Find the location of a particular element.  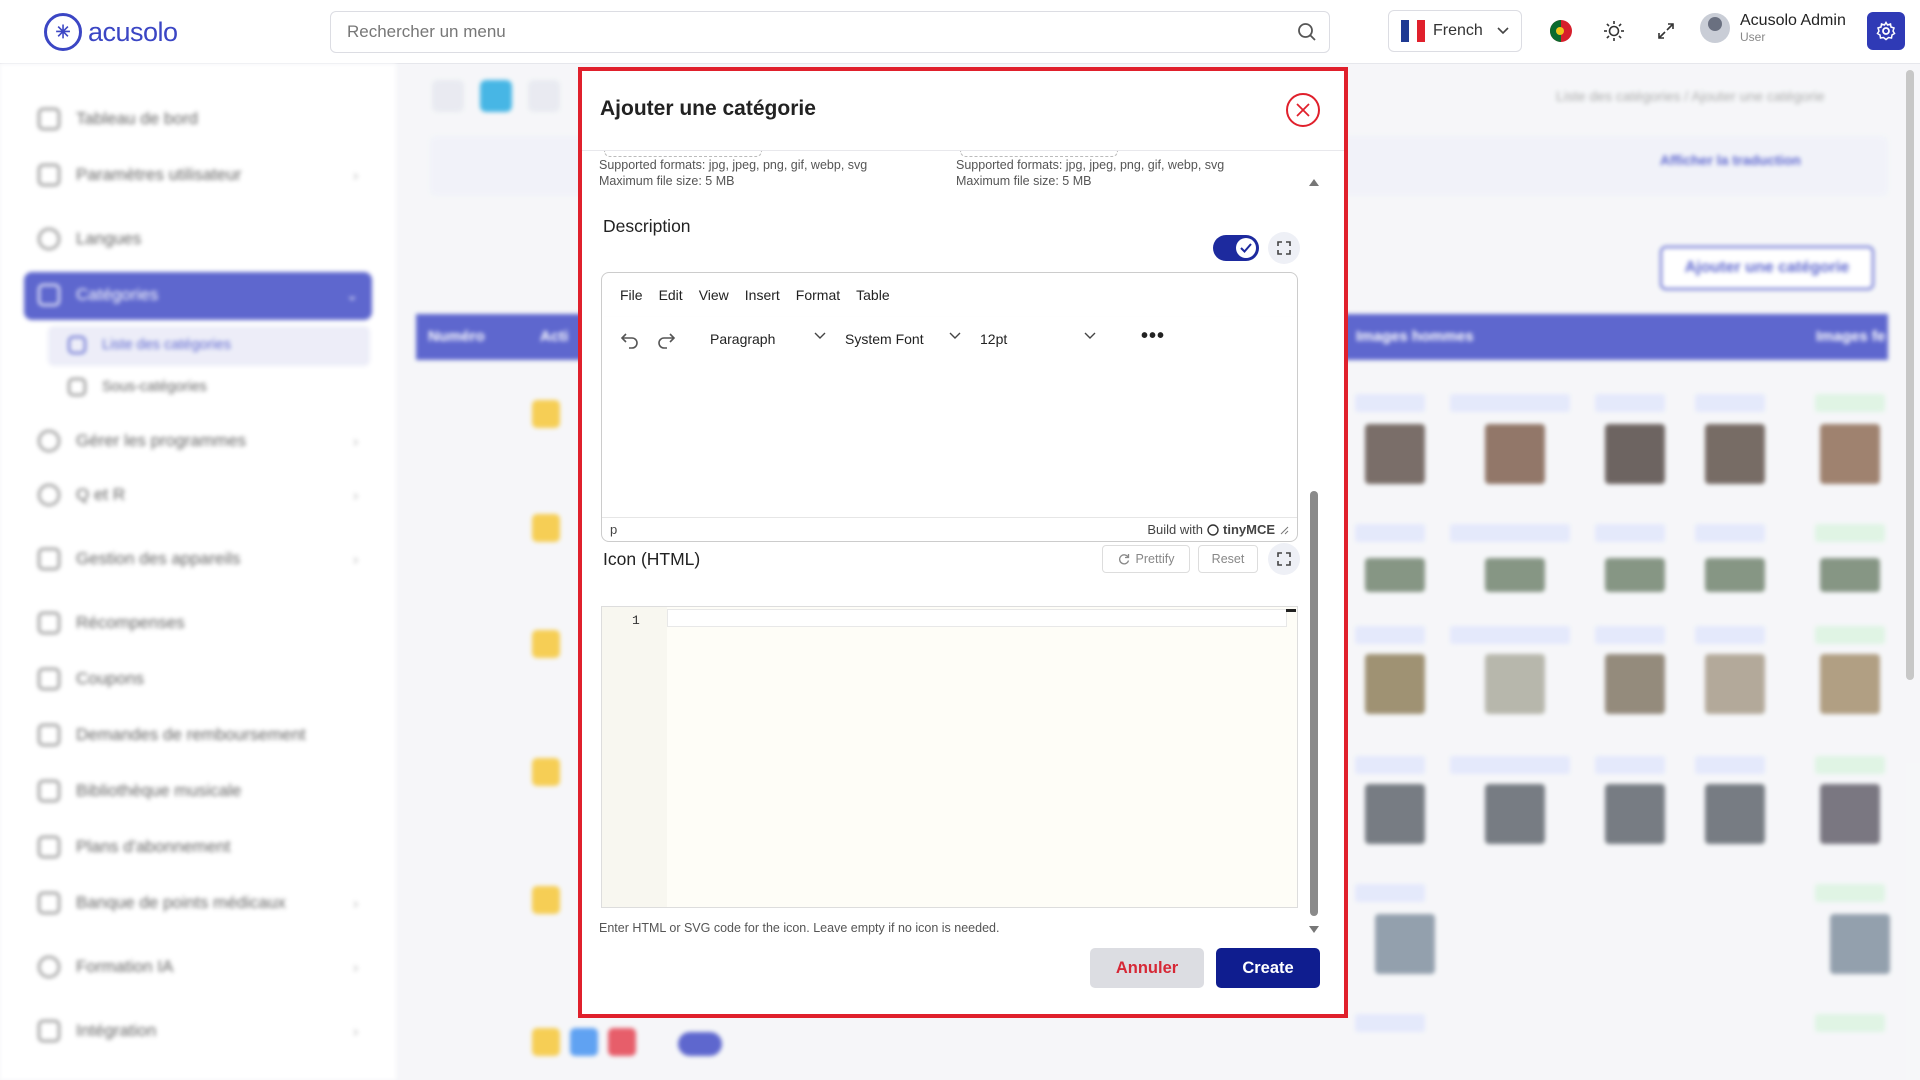

gear-icon is located at coordinates (1886, 31).